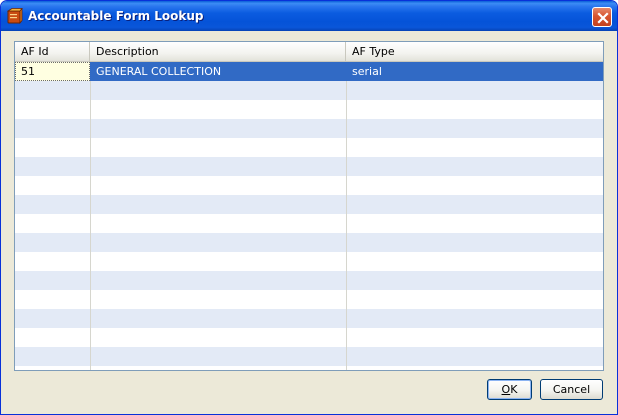 This screenshot has width=618, height=415. Describe the element at coordinates (506, 389) in the screenshot. I see `ok-mnemonic: O` at that location.